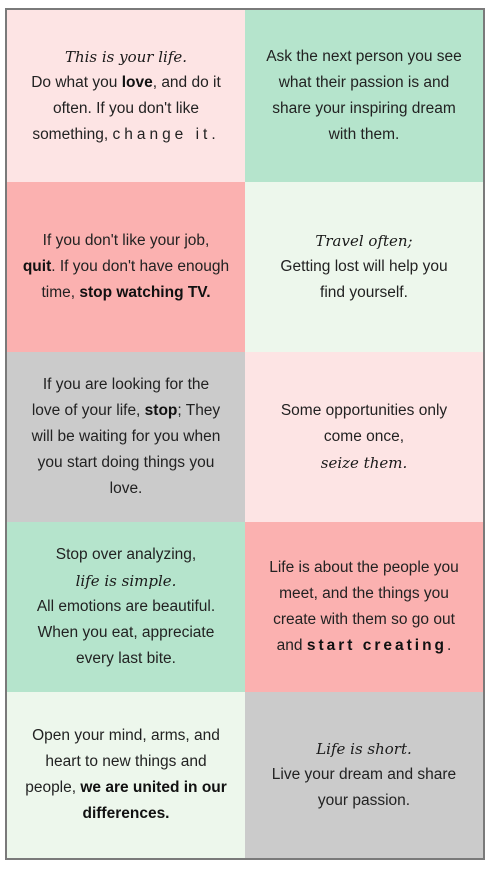  I want to click on quote-line: Life is about the people you, so click(364, 567).